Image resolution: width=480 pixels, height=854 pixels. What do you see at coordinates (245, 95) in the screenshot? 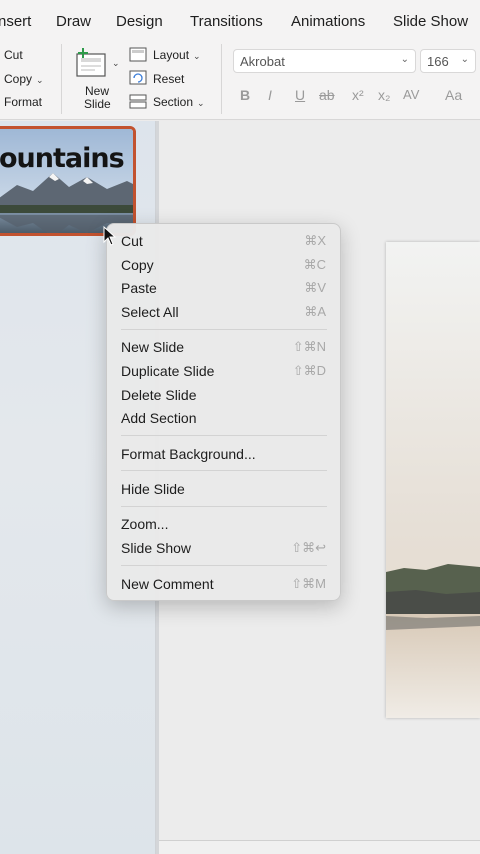
I see `bold-button: B` at bounding box center [245, 95].